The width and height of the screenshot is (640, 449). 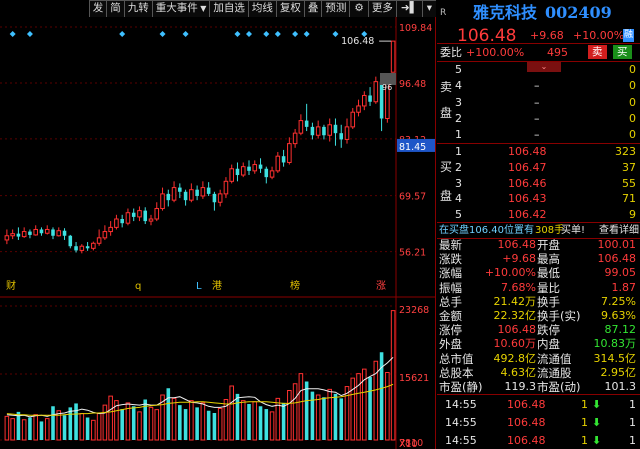 I want to click on stat-value: 7.68%, so click(x=518, y=287).